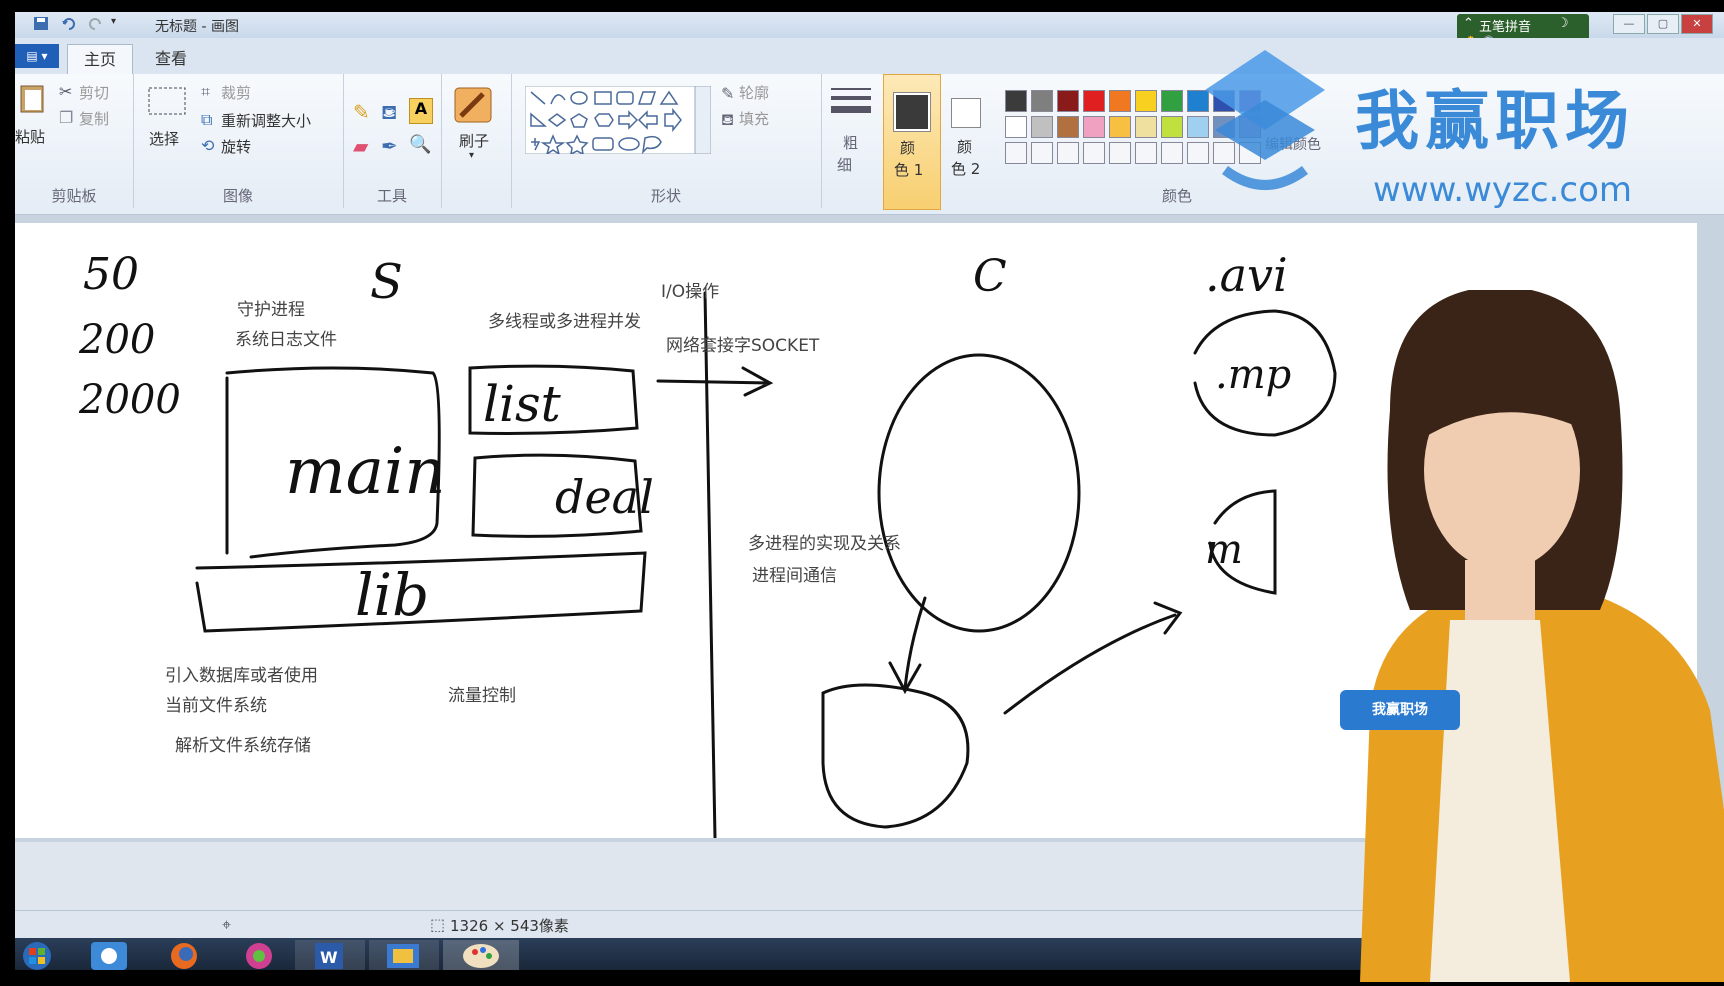  Describe the element at coordinates (271, 310) in the screenshot. I see `text-daemon: 守护进程` at that location.